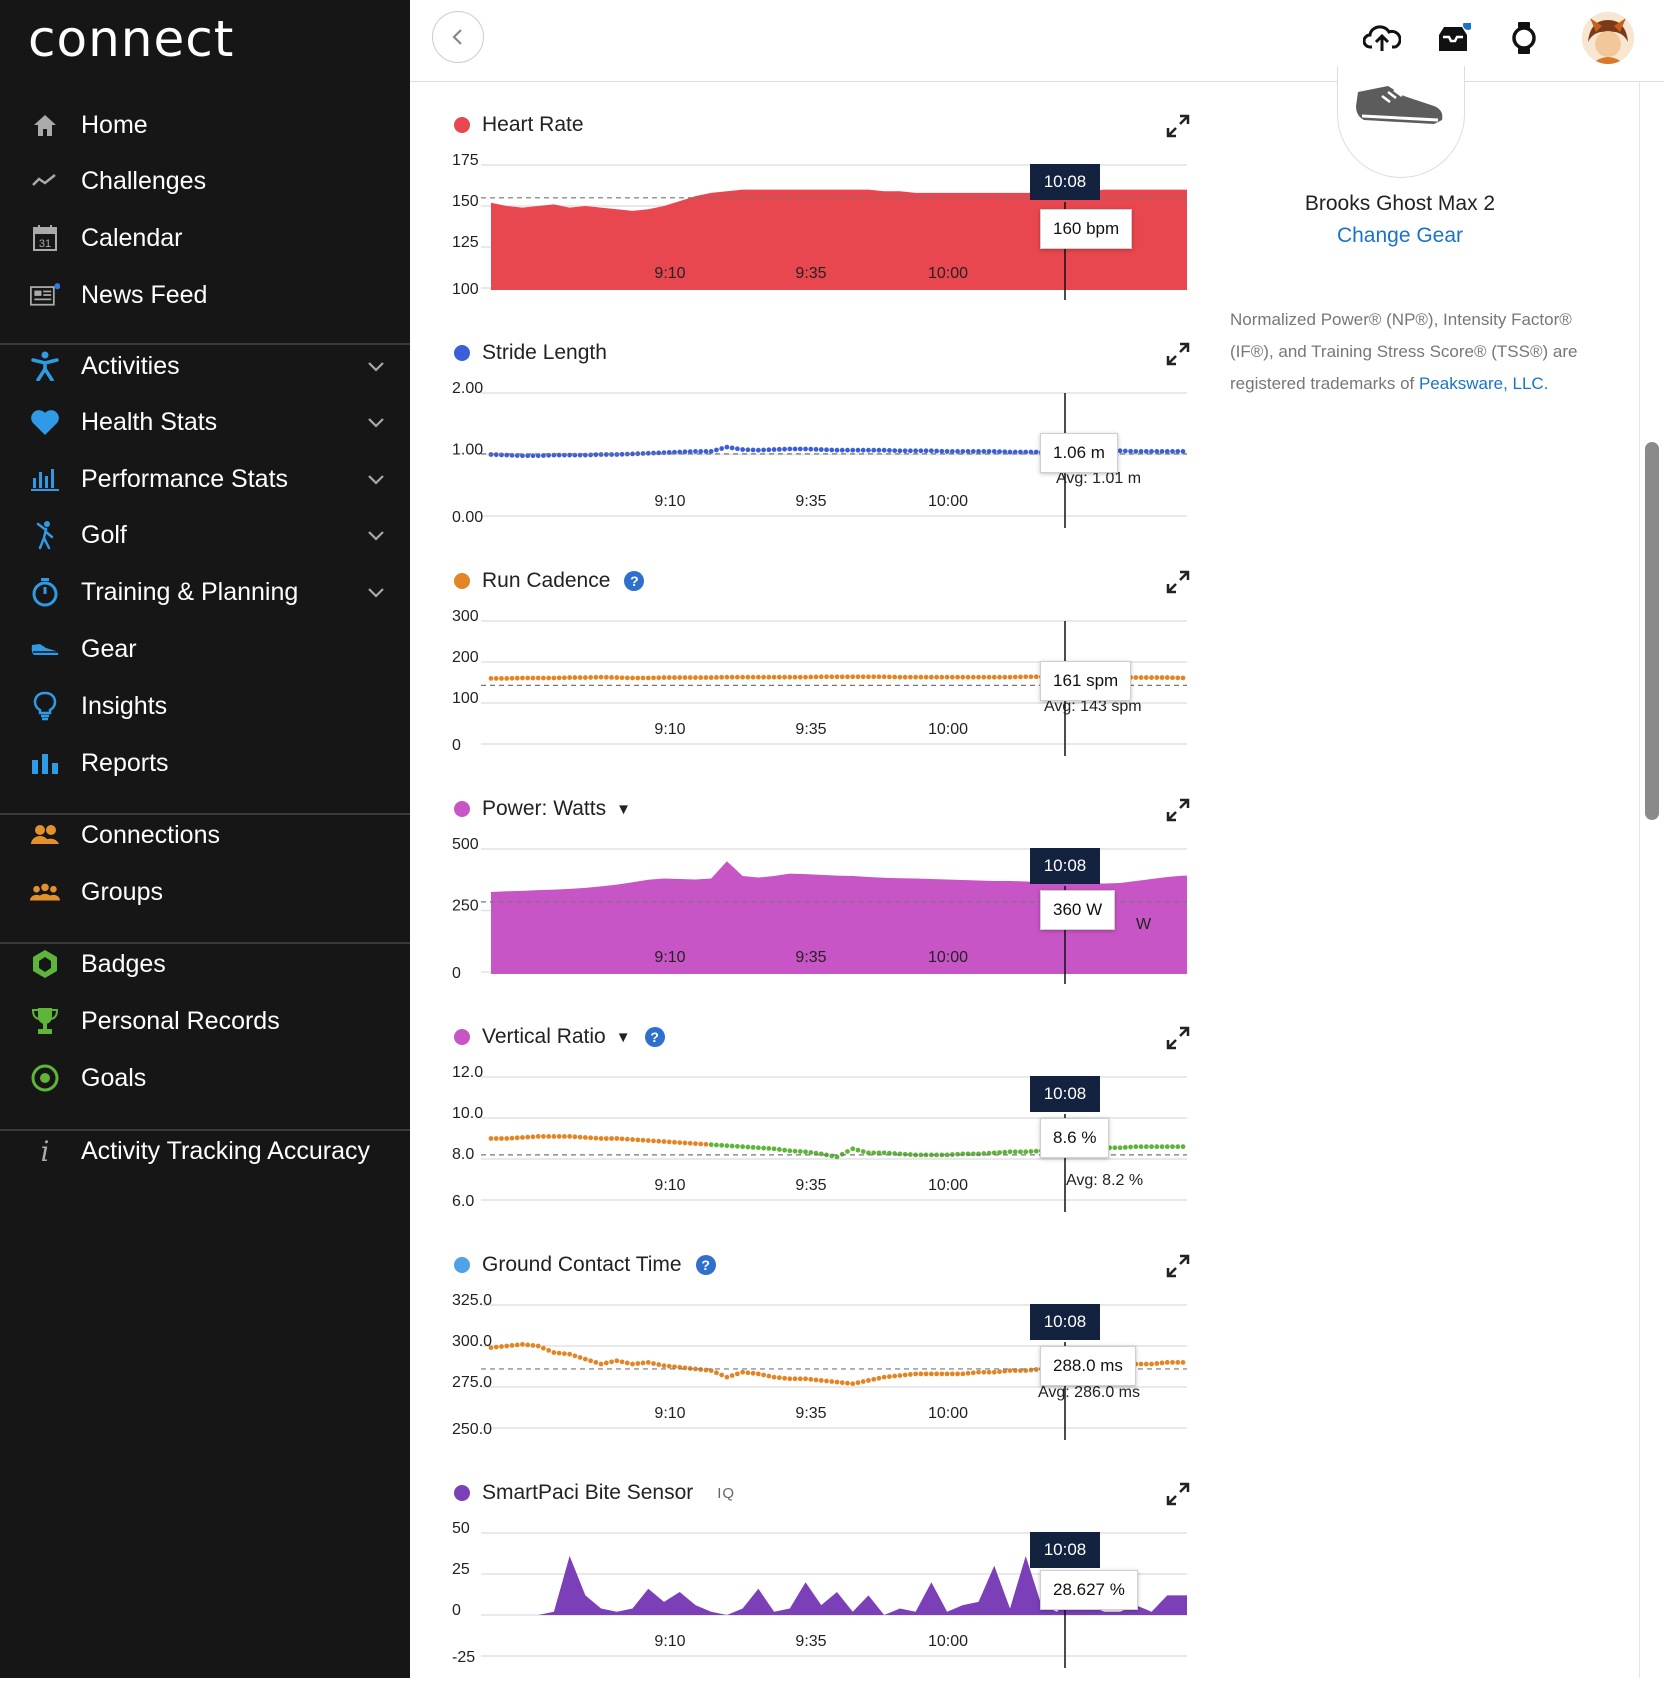 The height and width of the screenshot is (1706, 1664). What do you see at coordinates (205, 295) in the screenshot?
I see `sidebar-item-news-feed: News Feed` at bounding box center [205, 295].